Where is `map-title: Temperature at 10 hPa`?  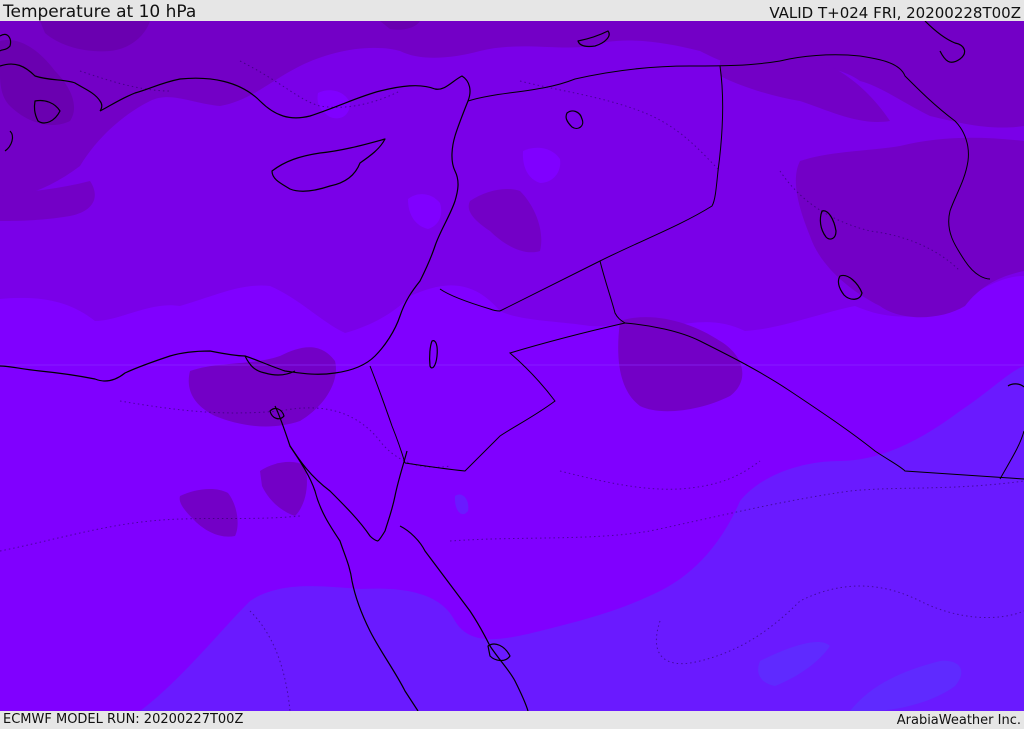
map-title: Temperature at 10 hPa is located at coordinates (100, 12).